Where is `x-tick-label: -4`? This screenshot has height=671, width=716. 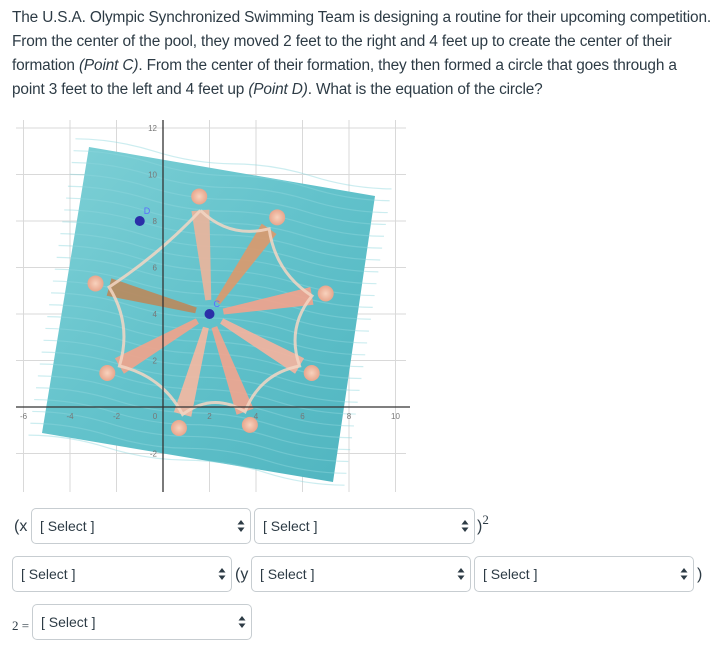
x-tick-label: -4 is located at coordinates (70, 416).